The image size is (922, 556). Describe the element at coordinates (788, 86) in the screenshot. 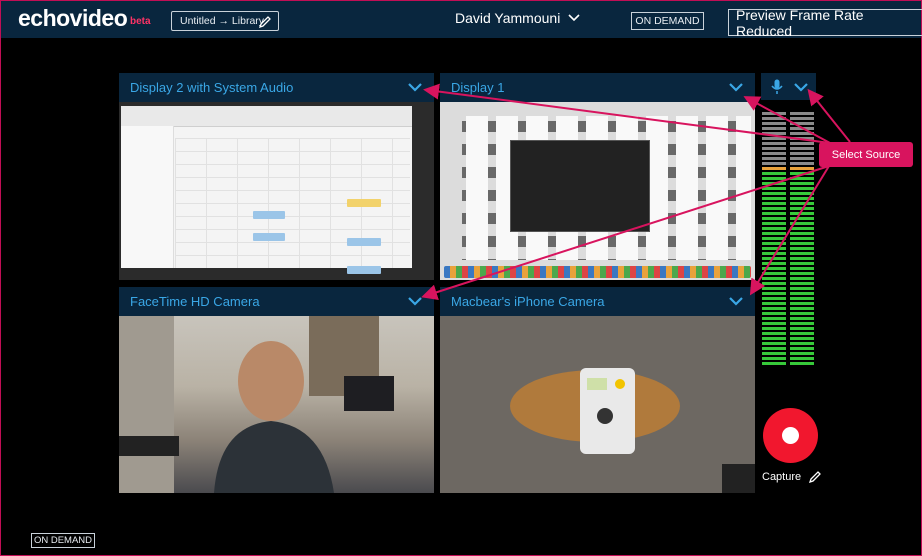

I see `audio-source-header` at that location.